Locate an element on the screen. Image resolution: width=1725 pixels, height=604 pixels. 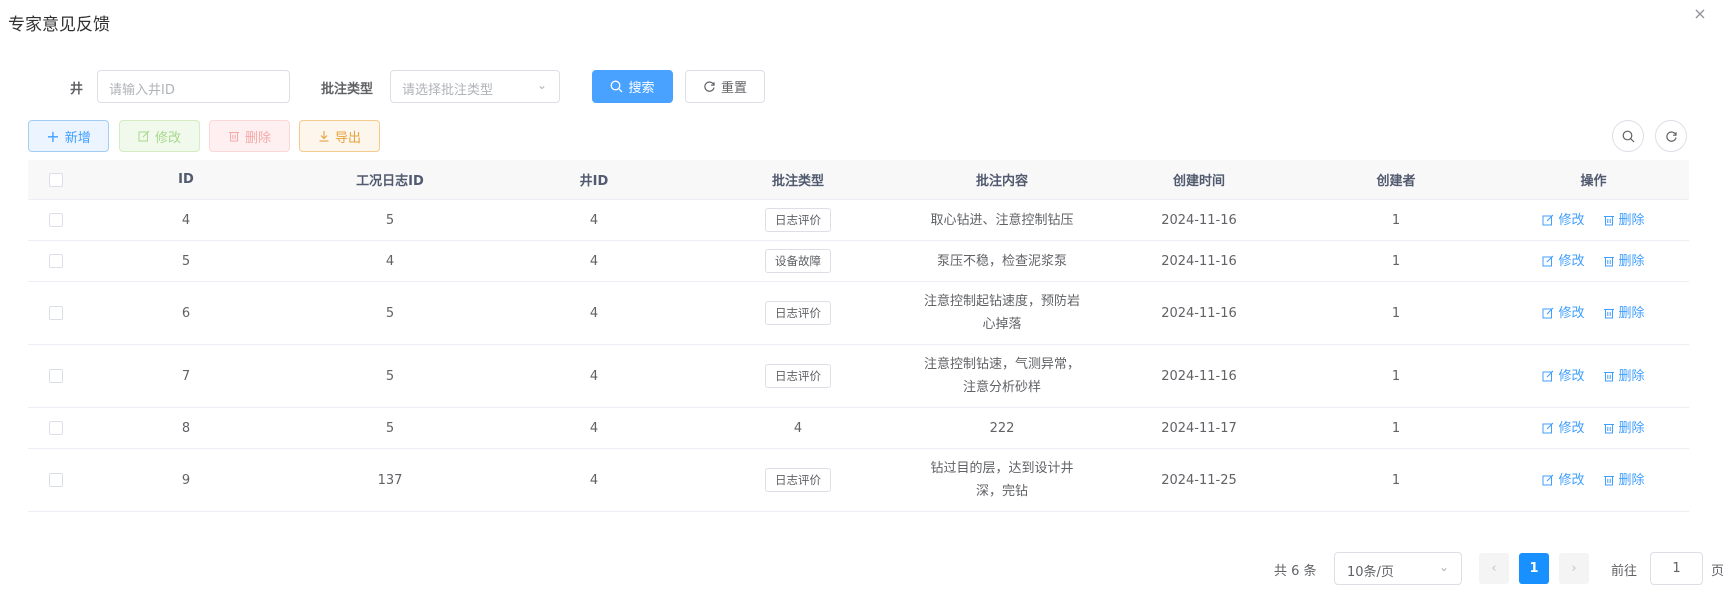
table-header: ID 工况日志ID 井ID 批注类型 批注内容 创建时间 创建者 操作 is located at coordinates (858, 180).